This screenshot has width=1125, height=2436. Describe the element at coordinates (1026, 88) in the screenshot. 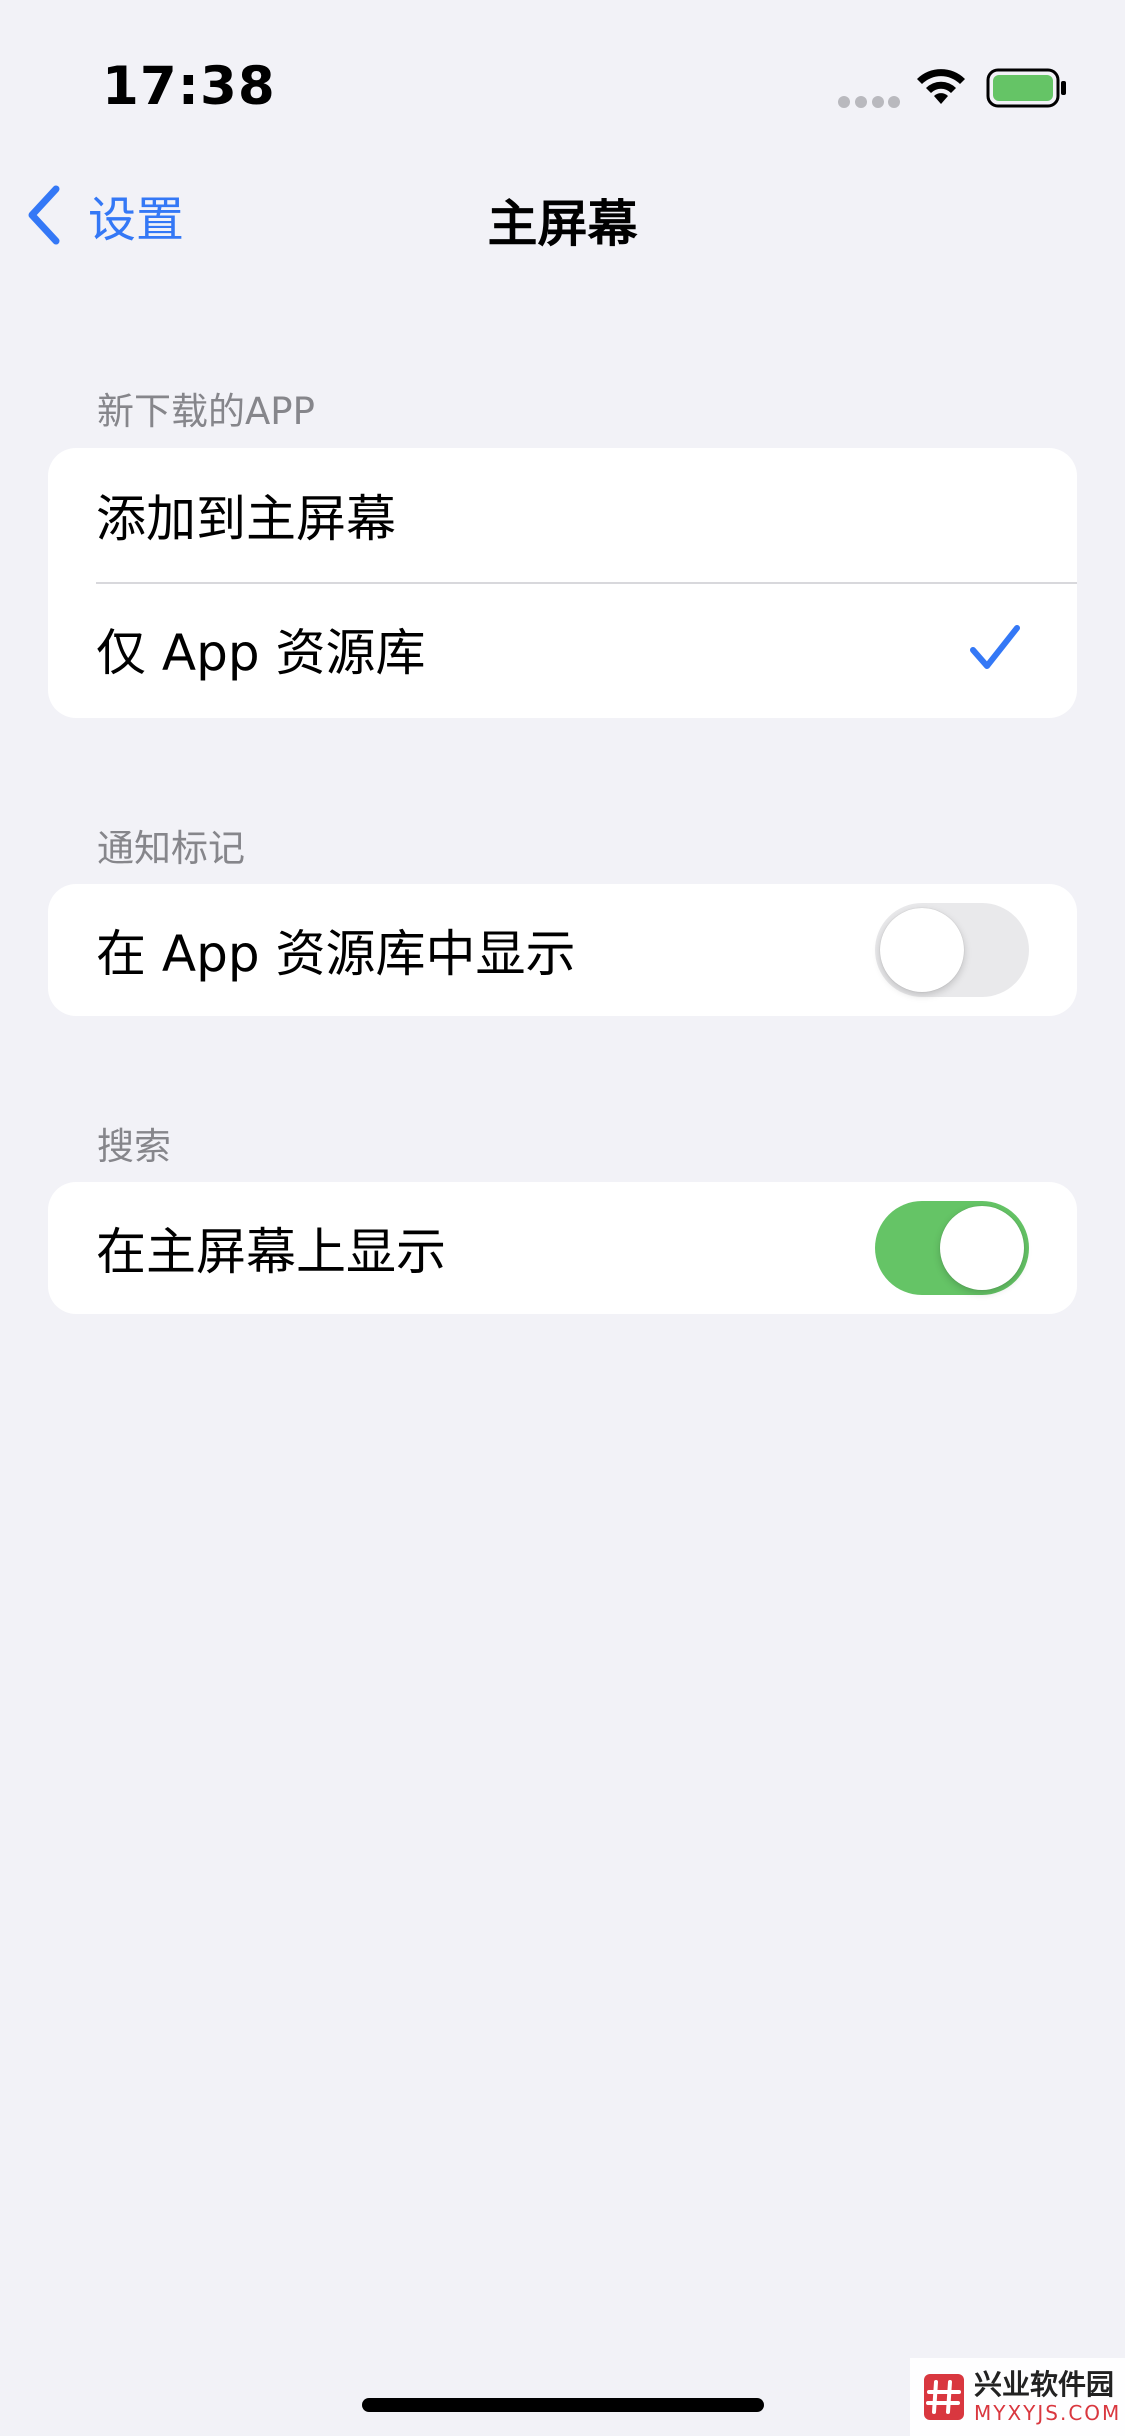

I see `battery-icon` at that location.